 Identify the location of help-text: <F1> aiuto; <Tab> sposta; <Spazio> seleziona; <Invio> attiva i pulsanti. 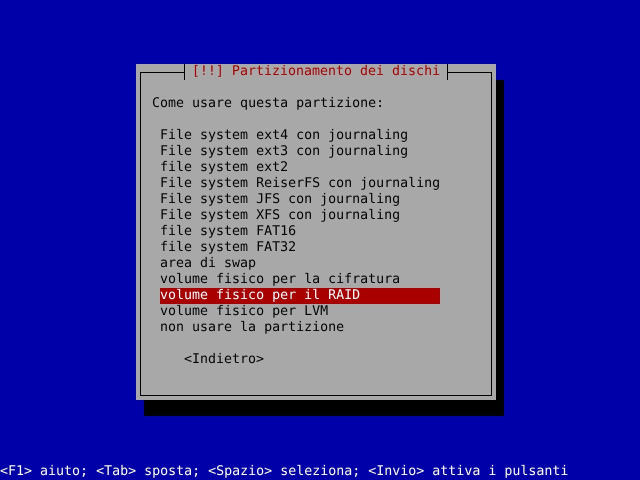
(285, 472).